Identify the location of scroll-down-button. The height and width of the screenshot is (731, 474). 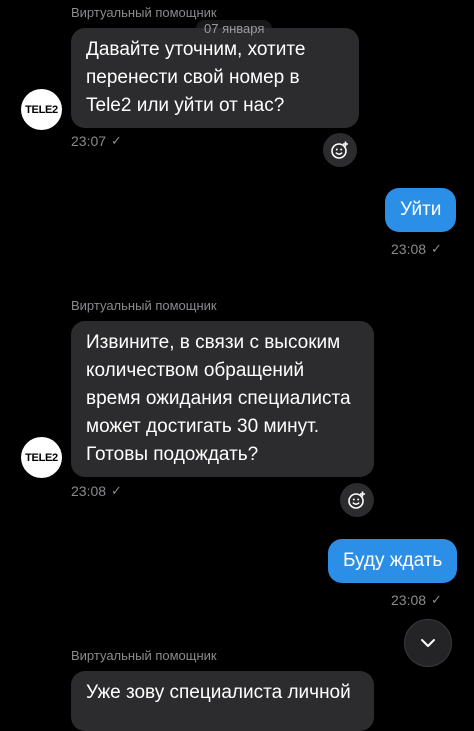
(428, 643).